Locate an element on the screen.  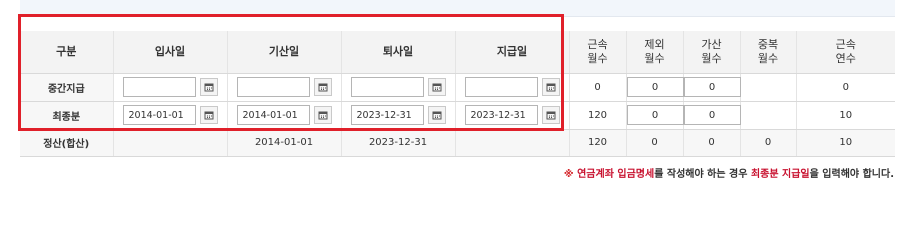
interim-excluded-months-cell is located at coordinates (655, 87).